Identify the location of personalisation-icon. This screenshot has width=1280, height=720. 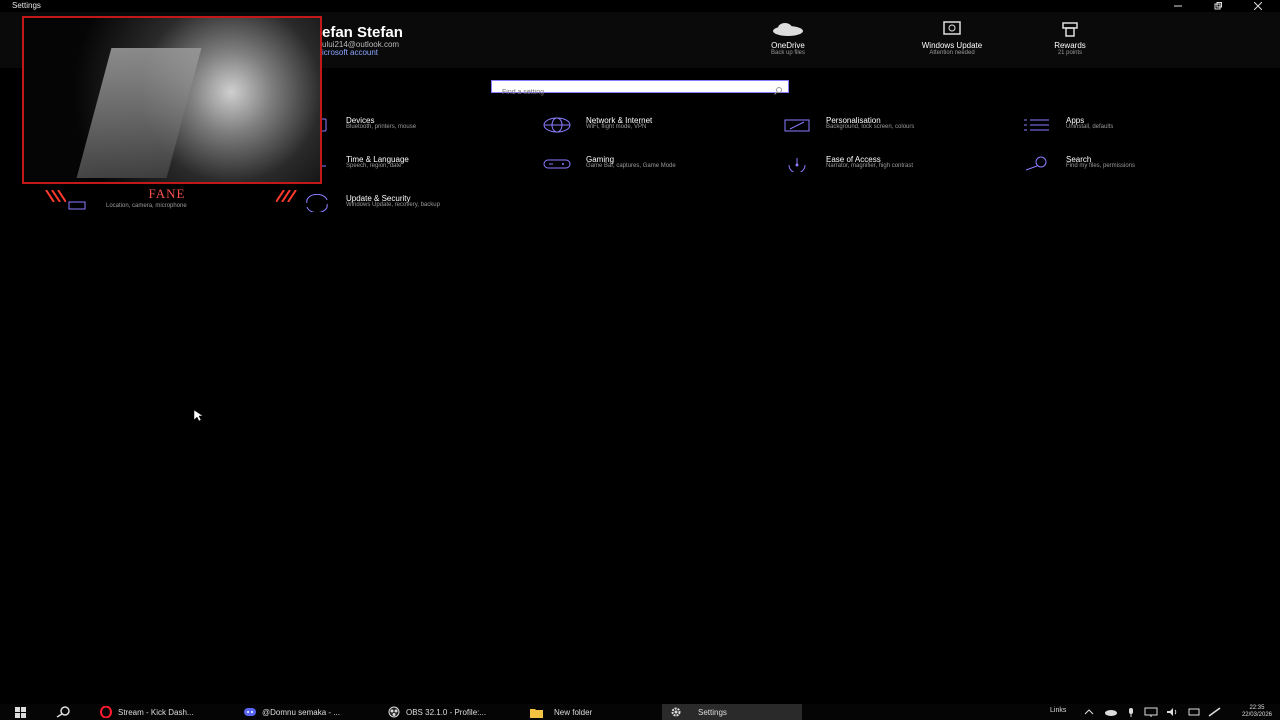
(797, 125).